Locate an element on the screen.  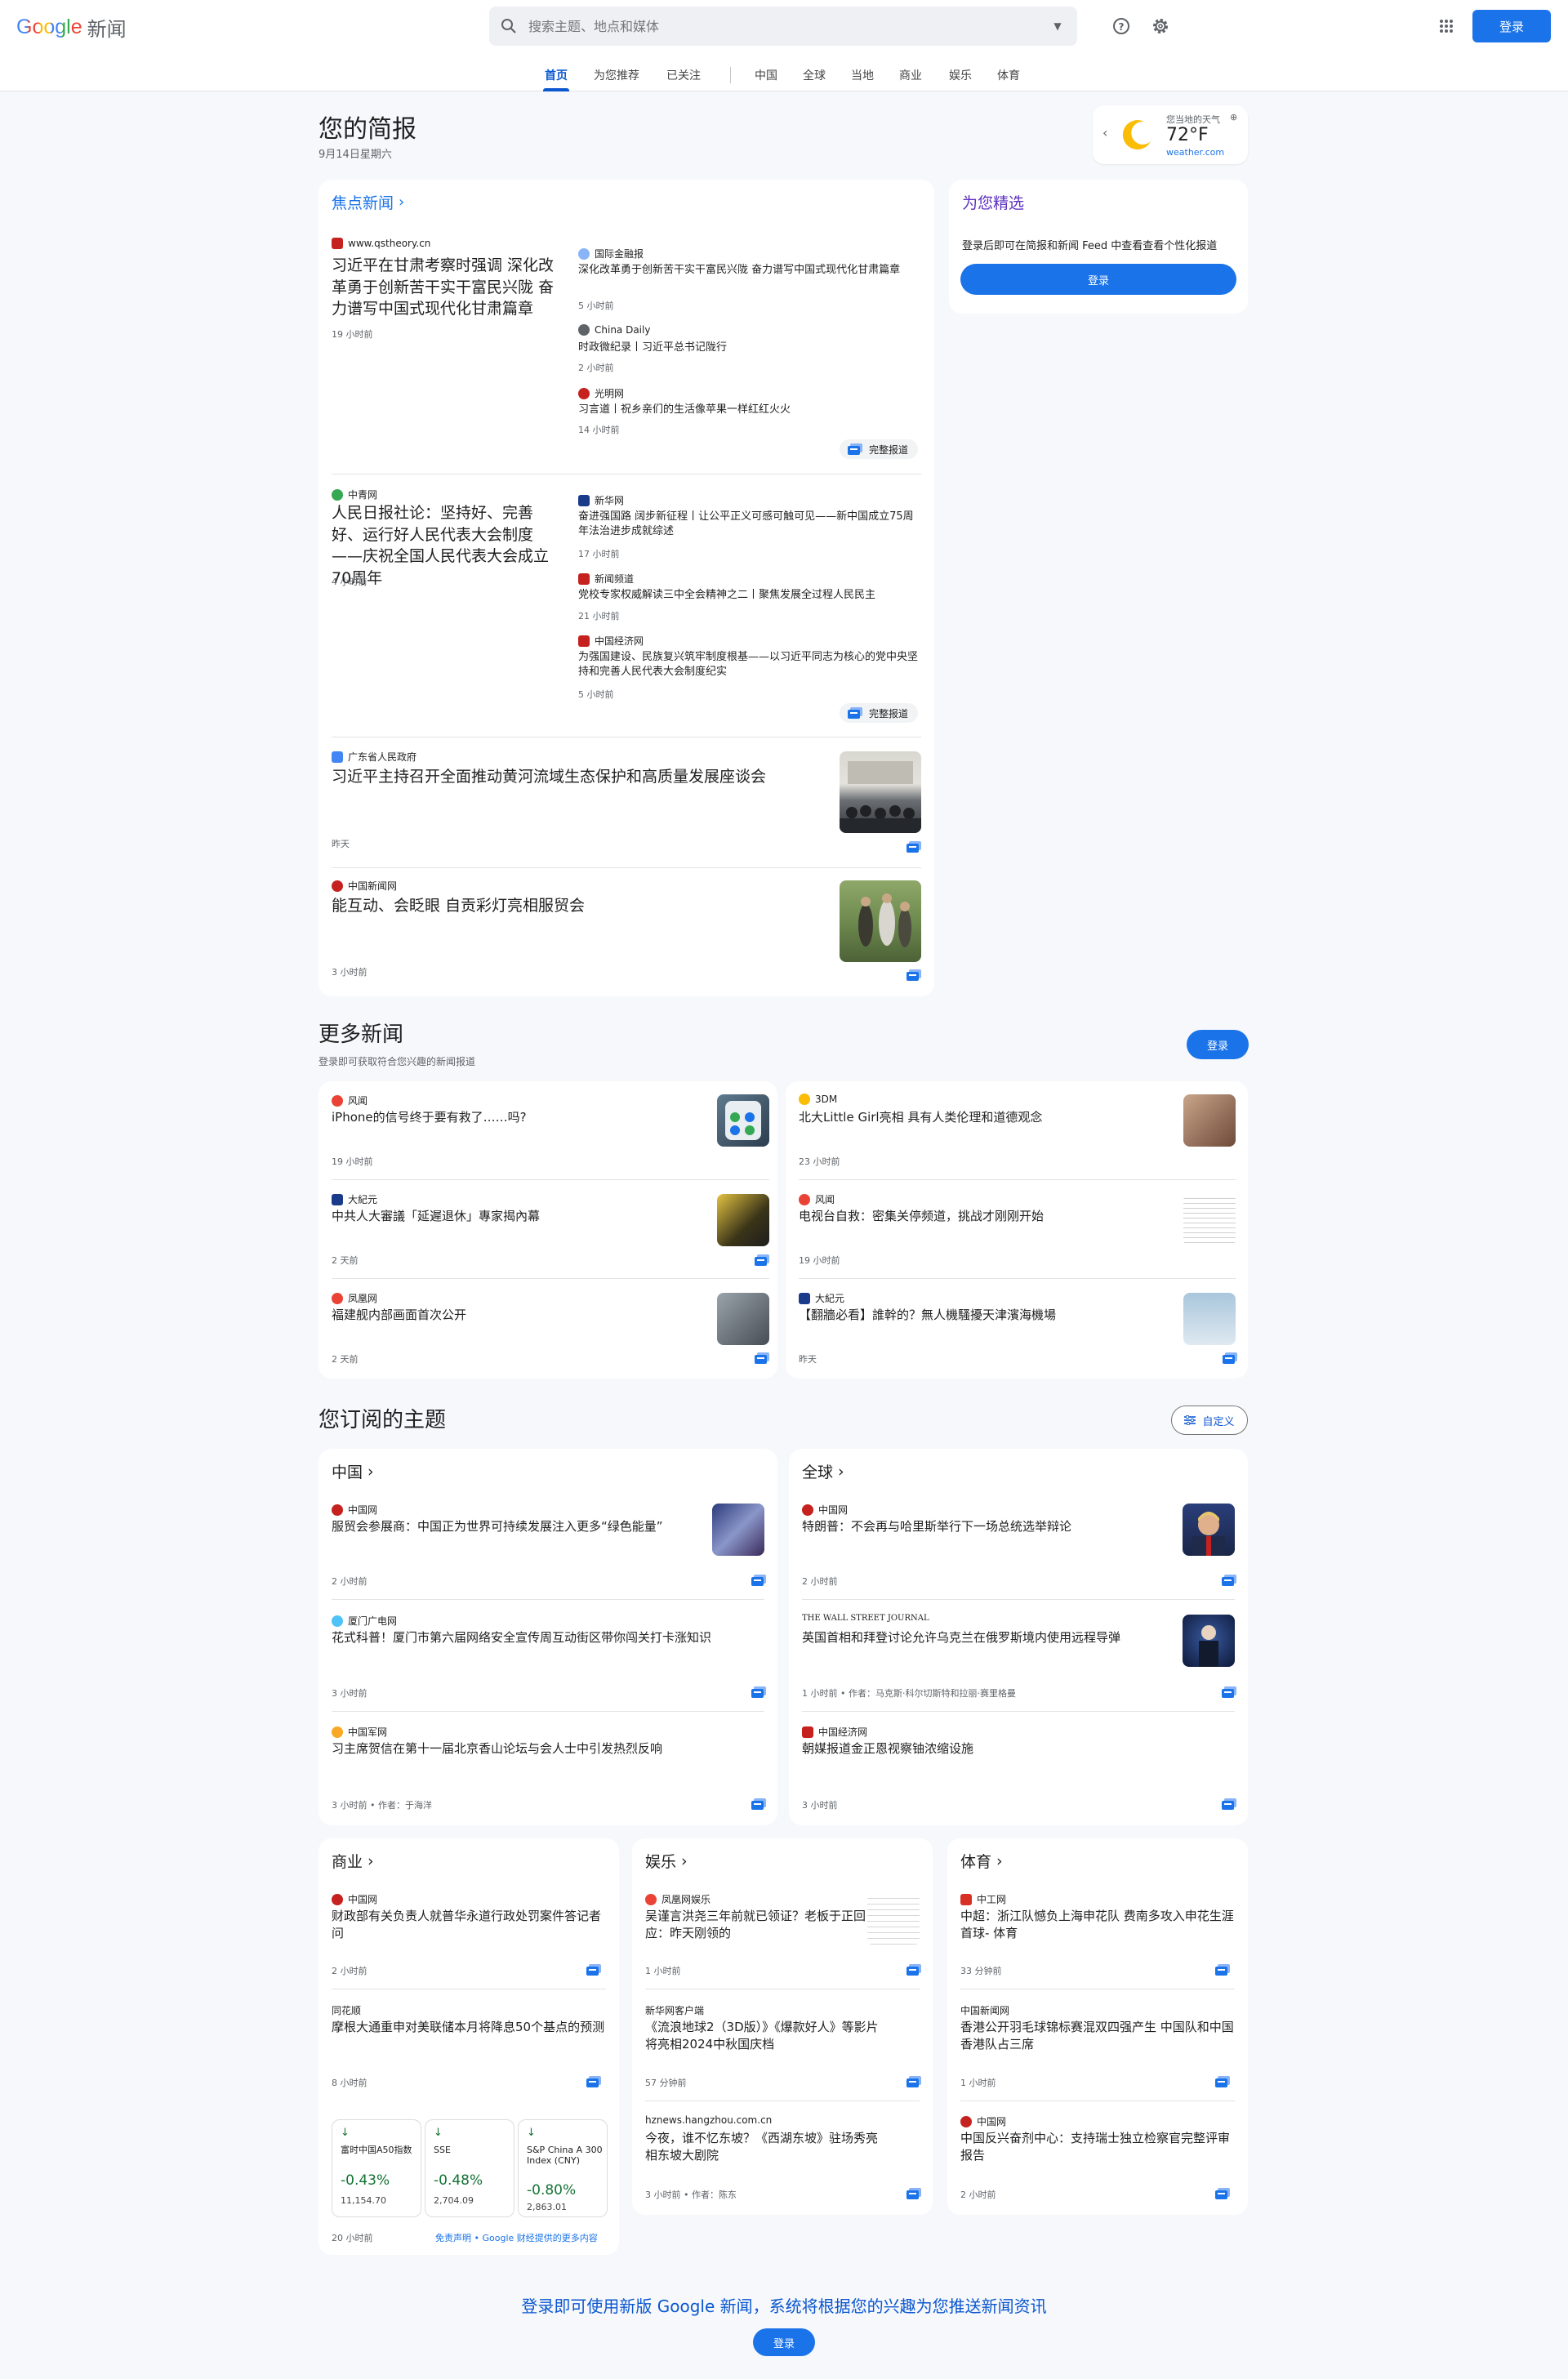
topic-link-sports: 体育 › is located at coordinates (981, 1861).